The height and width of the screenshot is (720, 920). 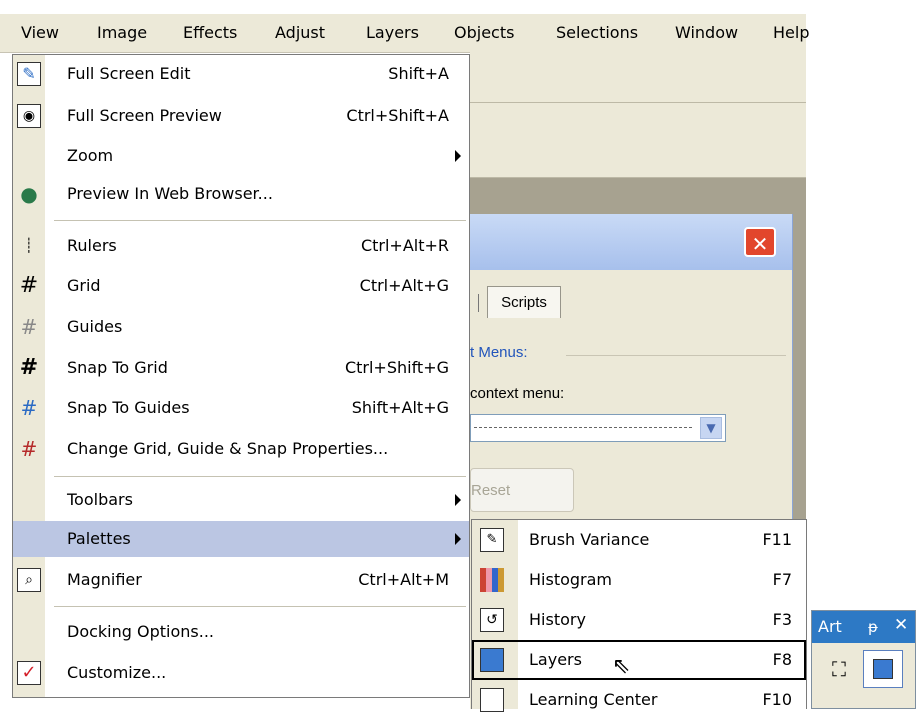 I want to click on globe-icon: ●, so click(x=29, y=194).